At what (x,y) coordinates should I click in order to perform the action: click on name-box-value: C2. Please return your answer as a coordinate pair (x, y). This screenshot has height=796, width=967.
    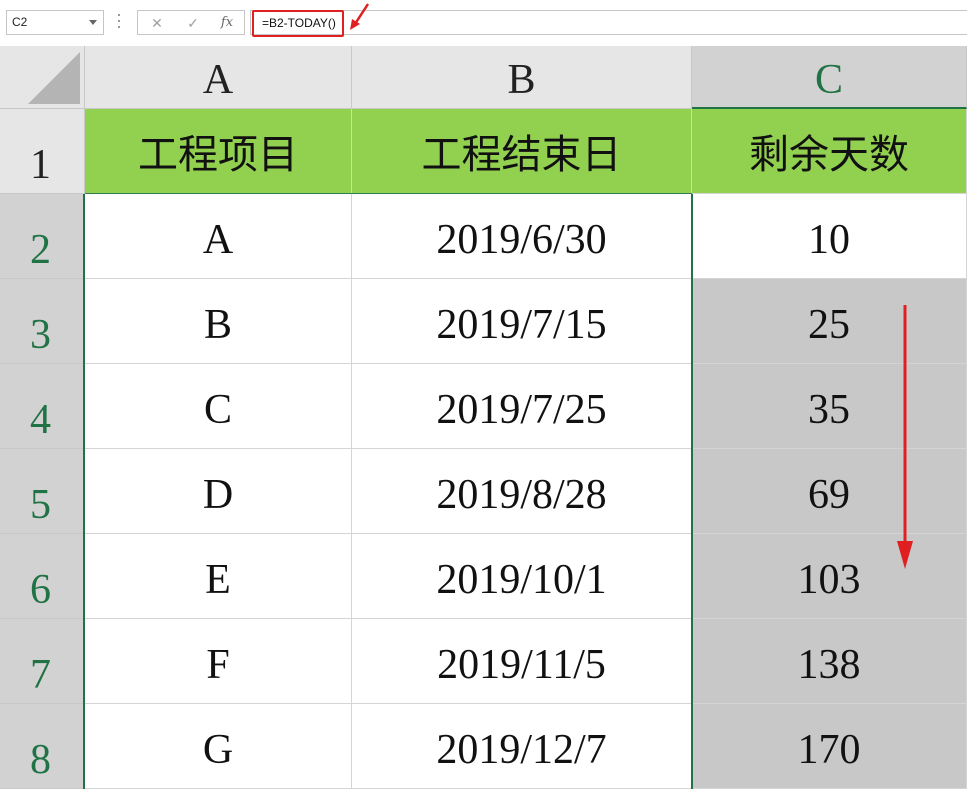
    Looking at the image, I should click on (20, 22).